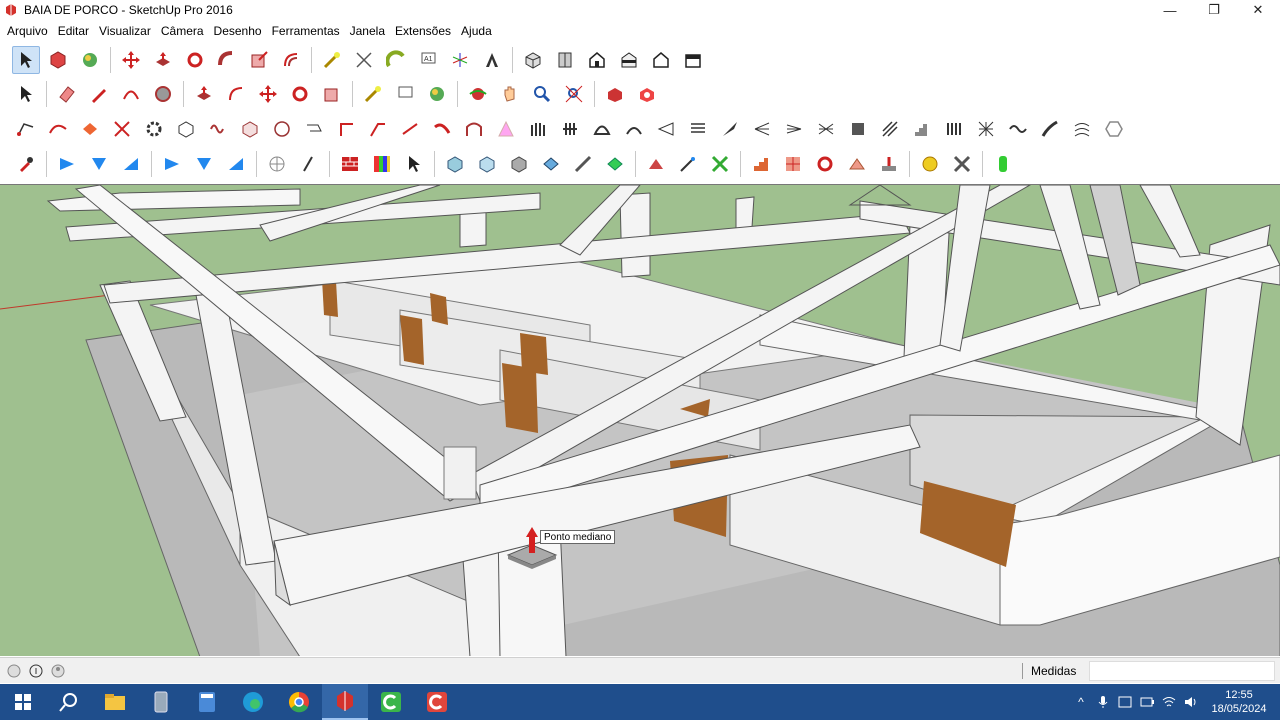  I want to click on zoom-extents-button, so click(574, 94).